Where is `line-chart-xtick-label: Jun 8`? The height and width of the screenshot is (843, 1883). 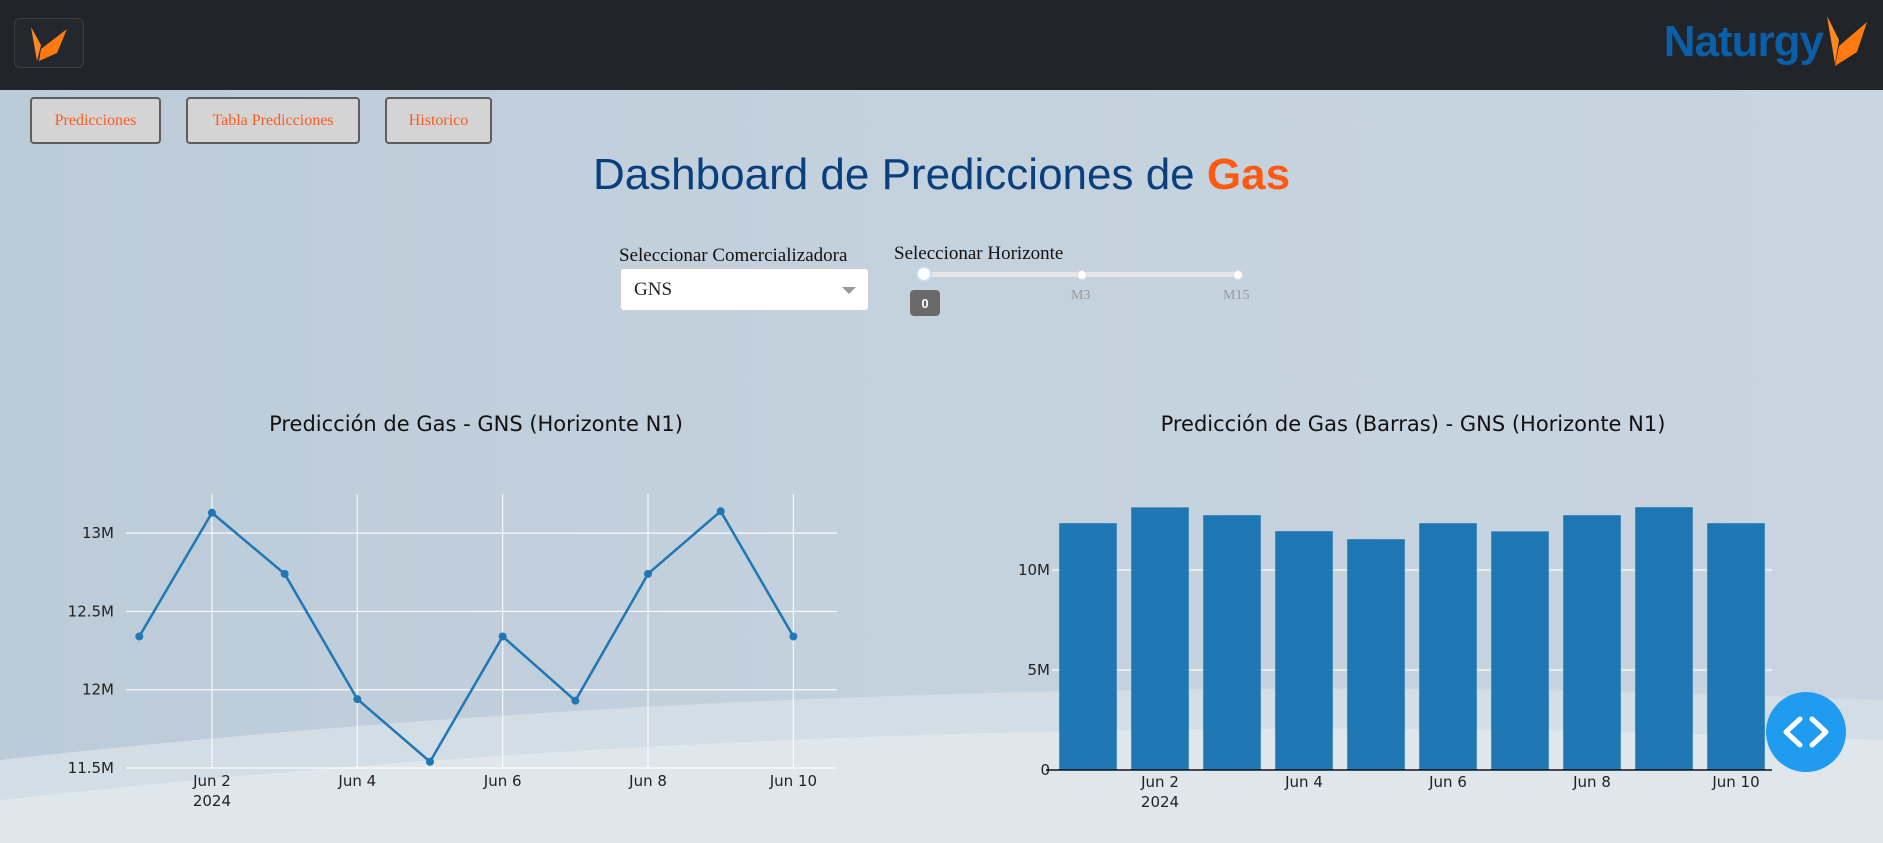 line-chart-xtick-label: Jun 8 is located at coordinates (647, 781).